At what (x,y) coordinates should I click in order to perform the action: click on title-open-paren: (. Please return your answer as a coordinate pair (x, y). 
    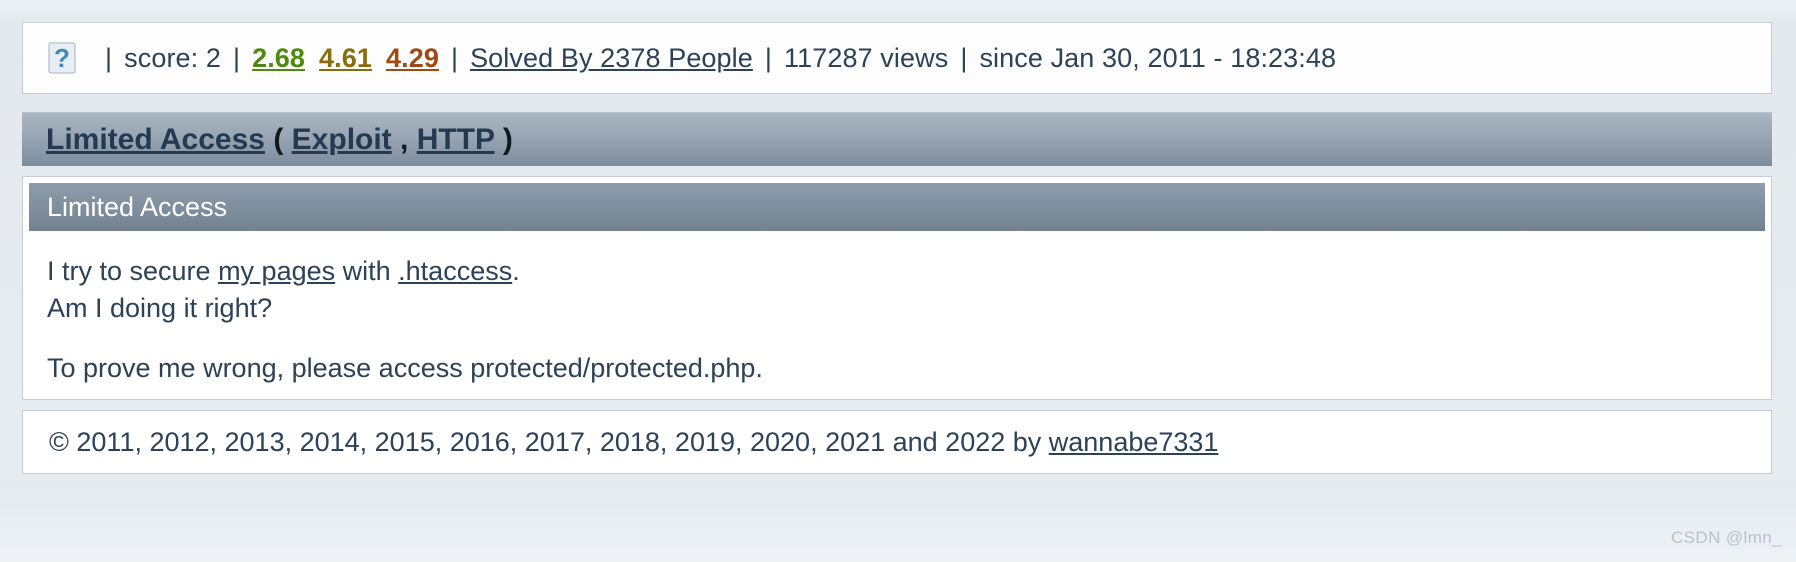
    Looking at the image, I should click on (278, 139).